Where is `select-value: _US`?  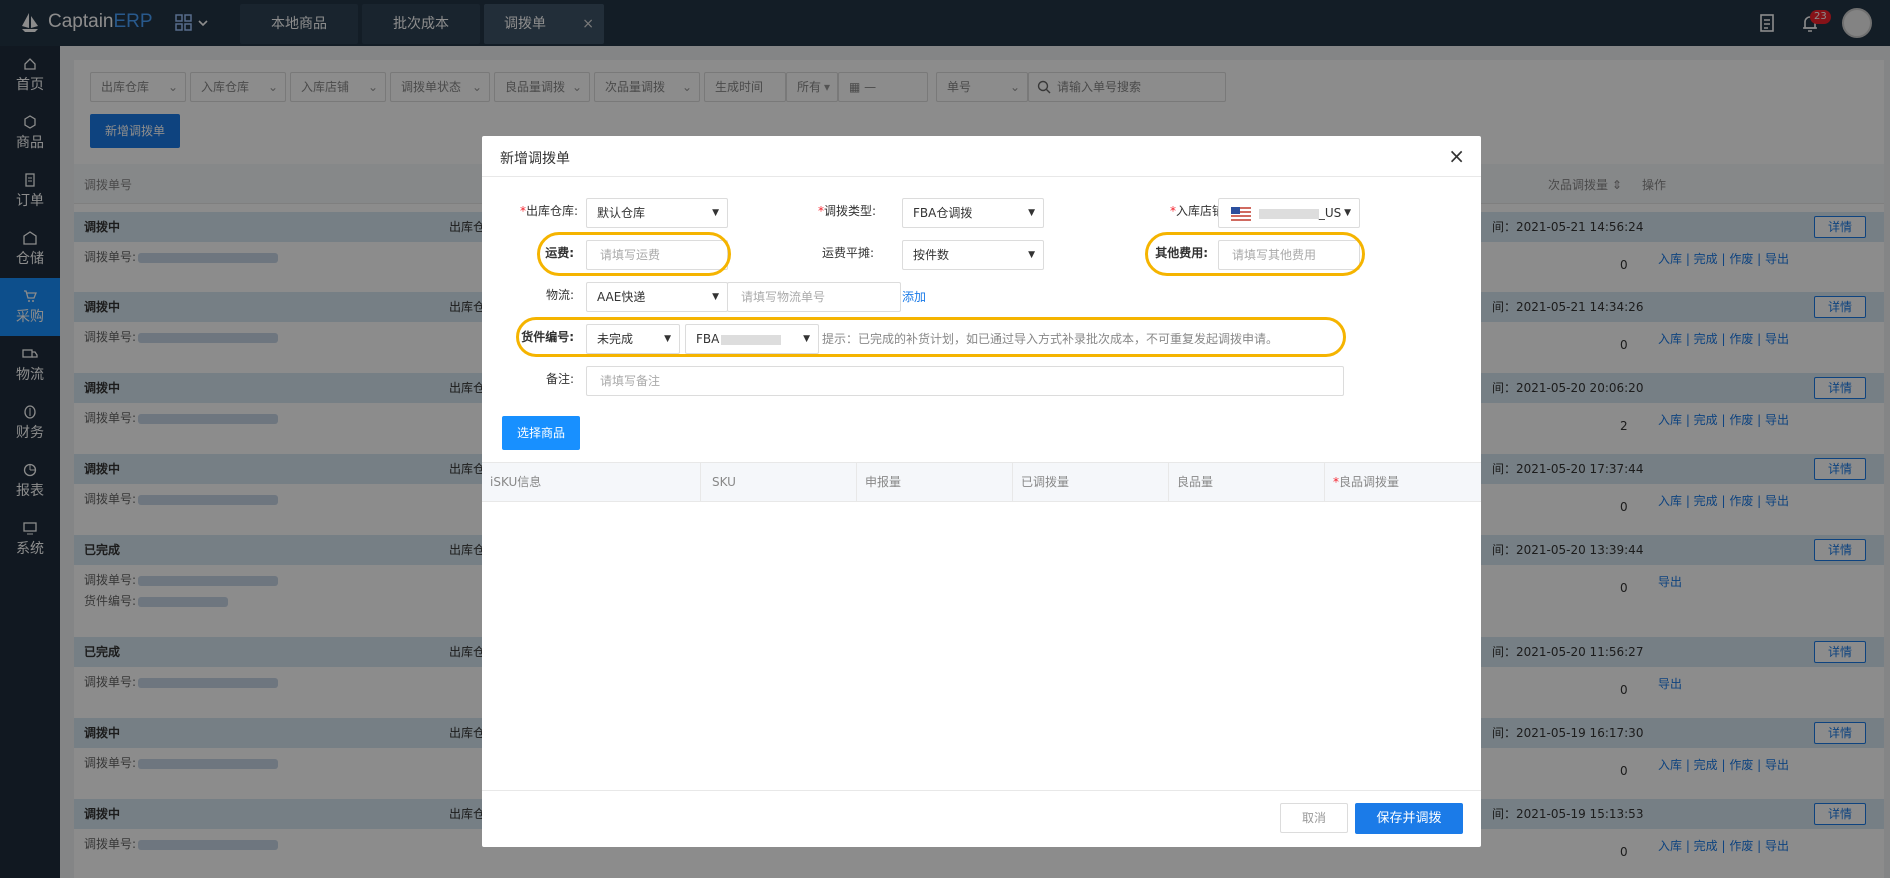 select-value: _US is located at coordinates (1330, 213).